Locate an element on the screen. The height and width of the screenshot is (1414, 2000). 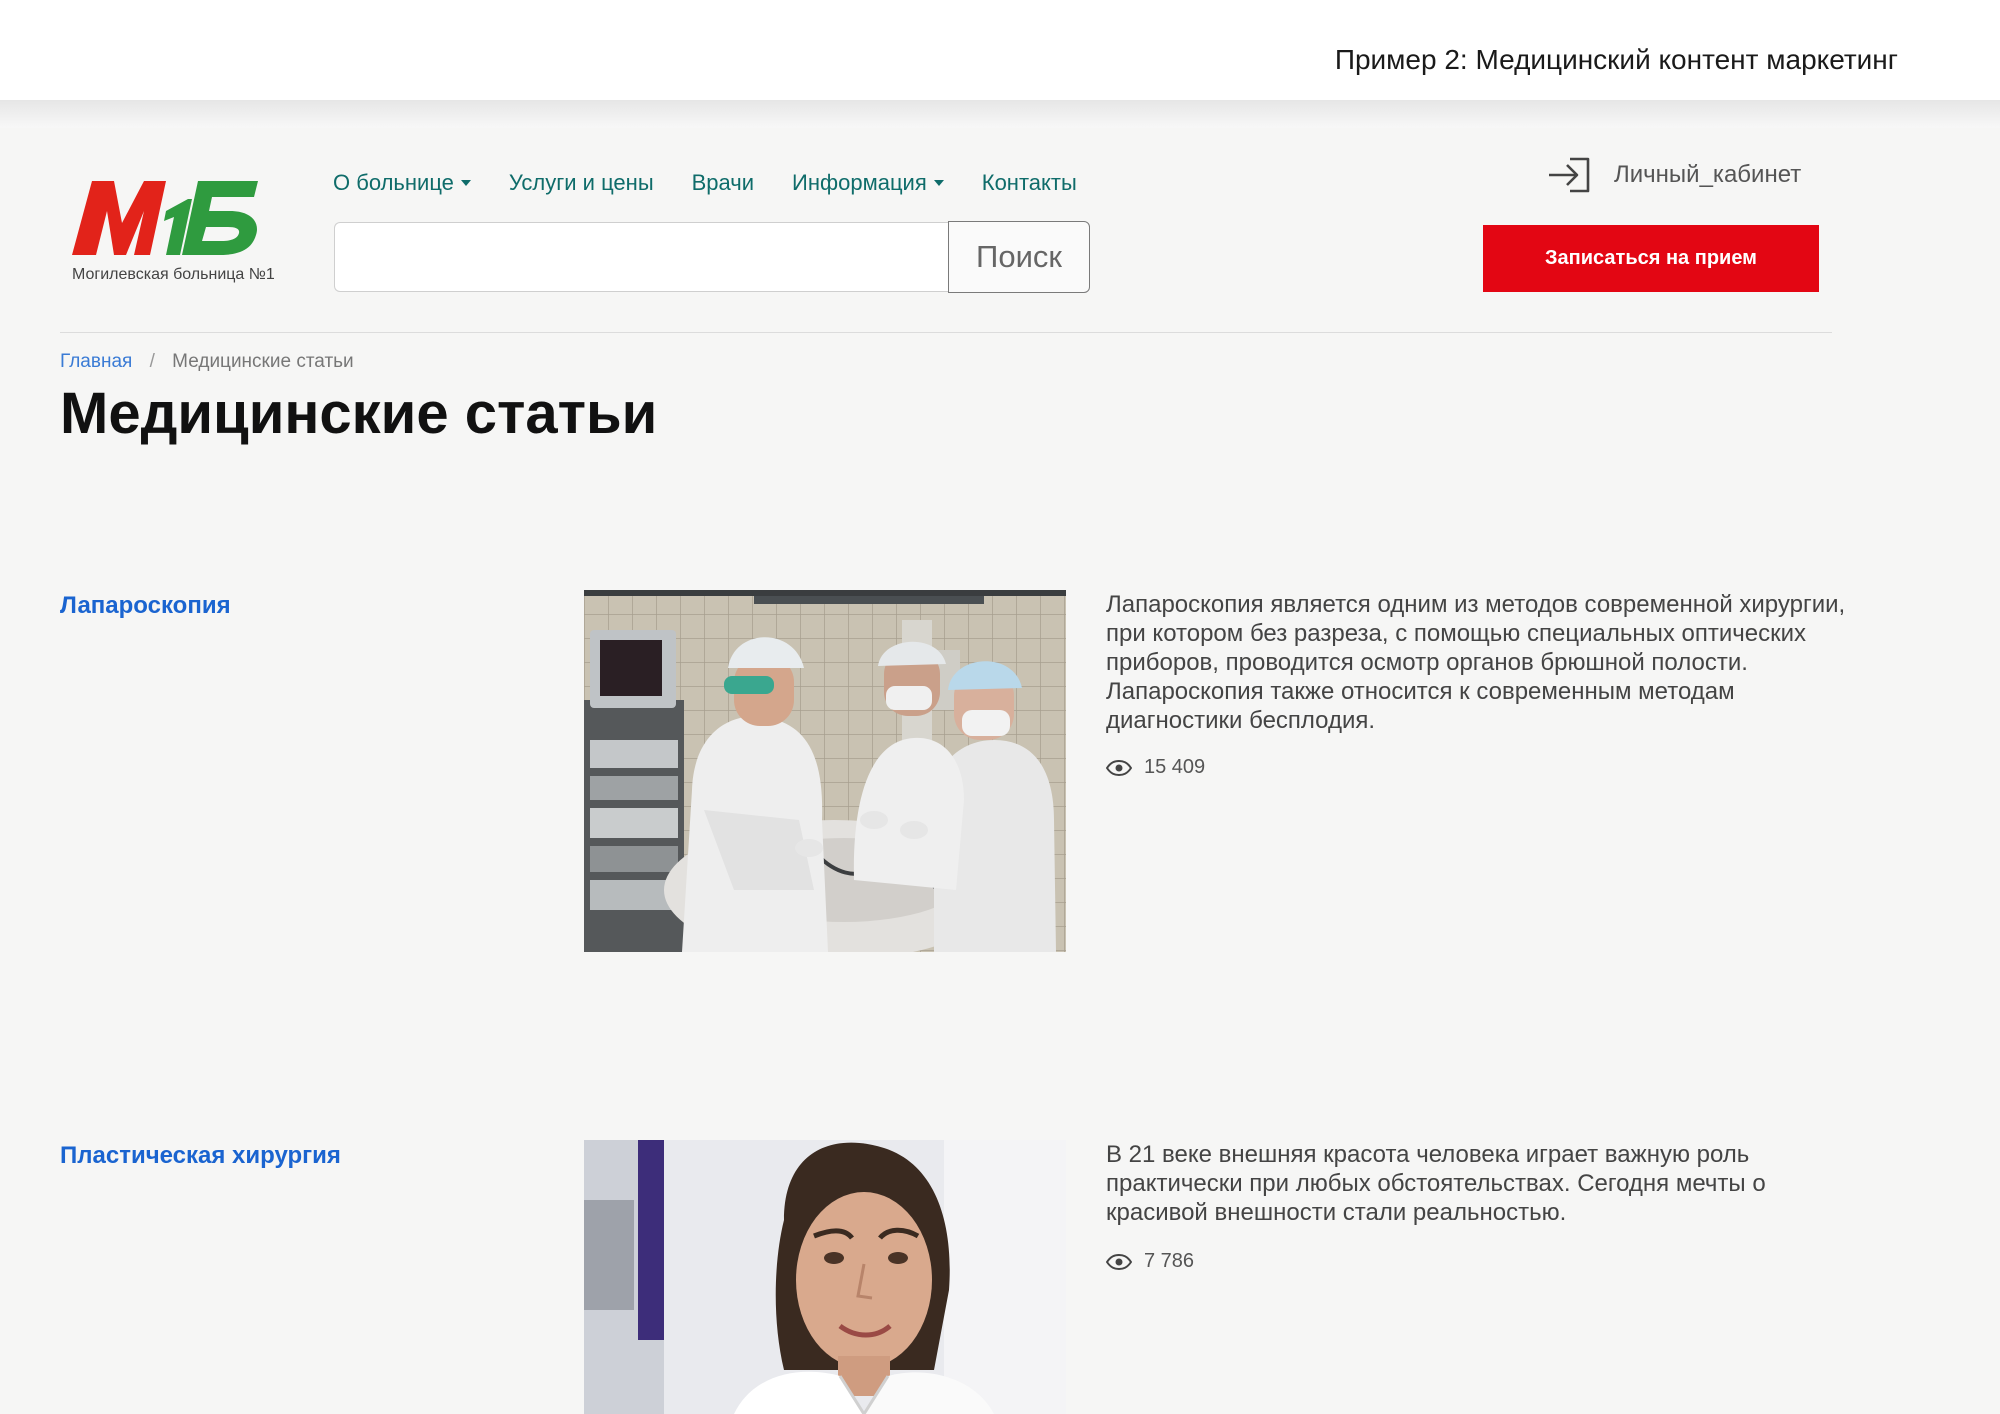
search-input is located at coordinates (641, 257).